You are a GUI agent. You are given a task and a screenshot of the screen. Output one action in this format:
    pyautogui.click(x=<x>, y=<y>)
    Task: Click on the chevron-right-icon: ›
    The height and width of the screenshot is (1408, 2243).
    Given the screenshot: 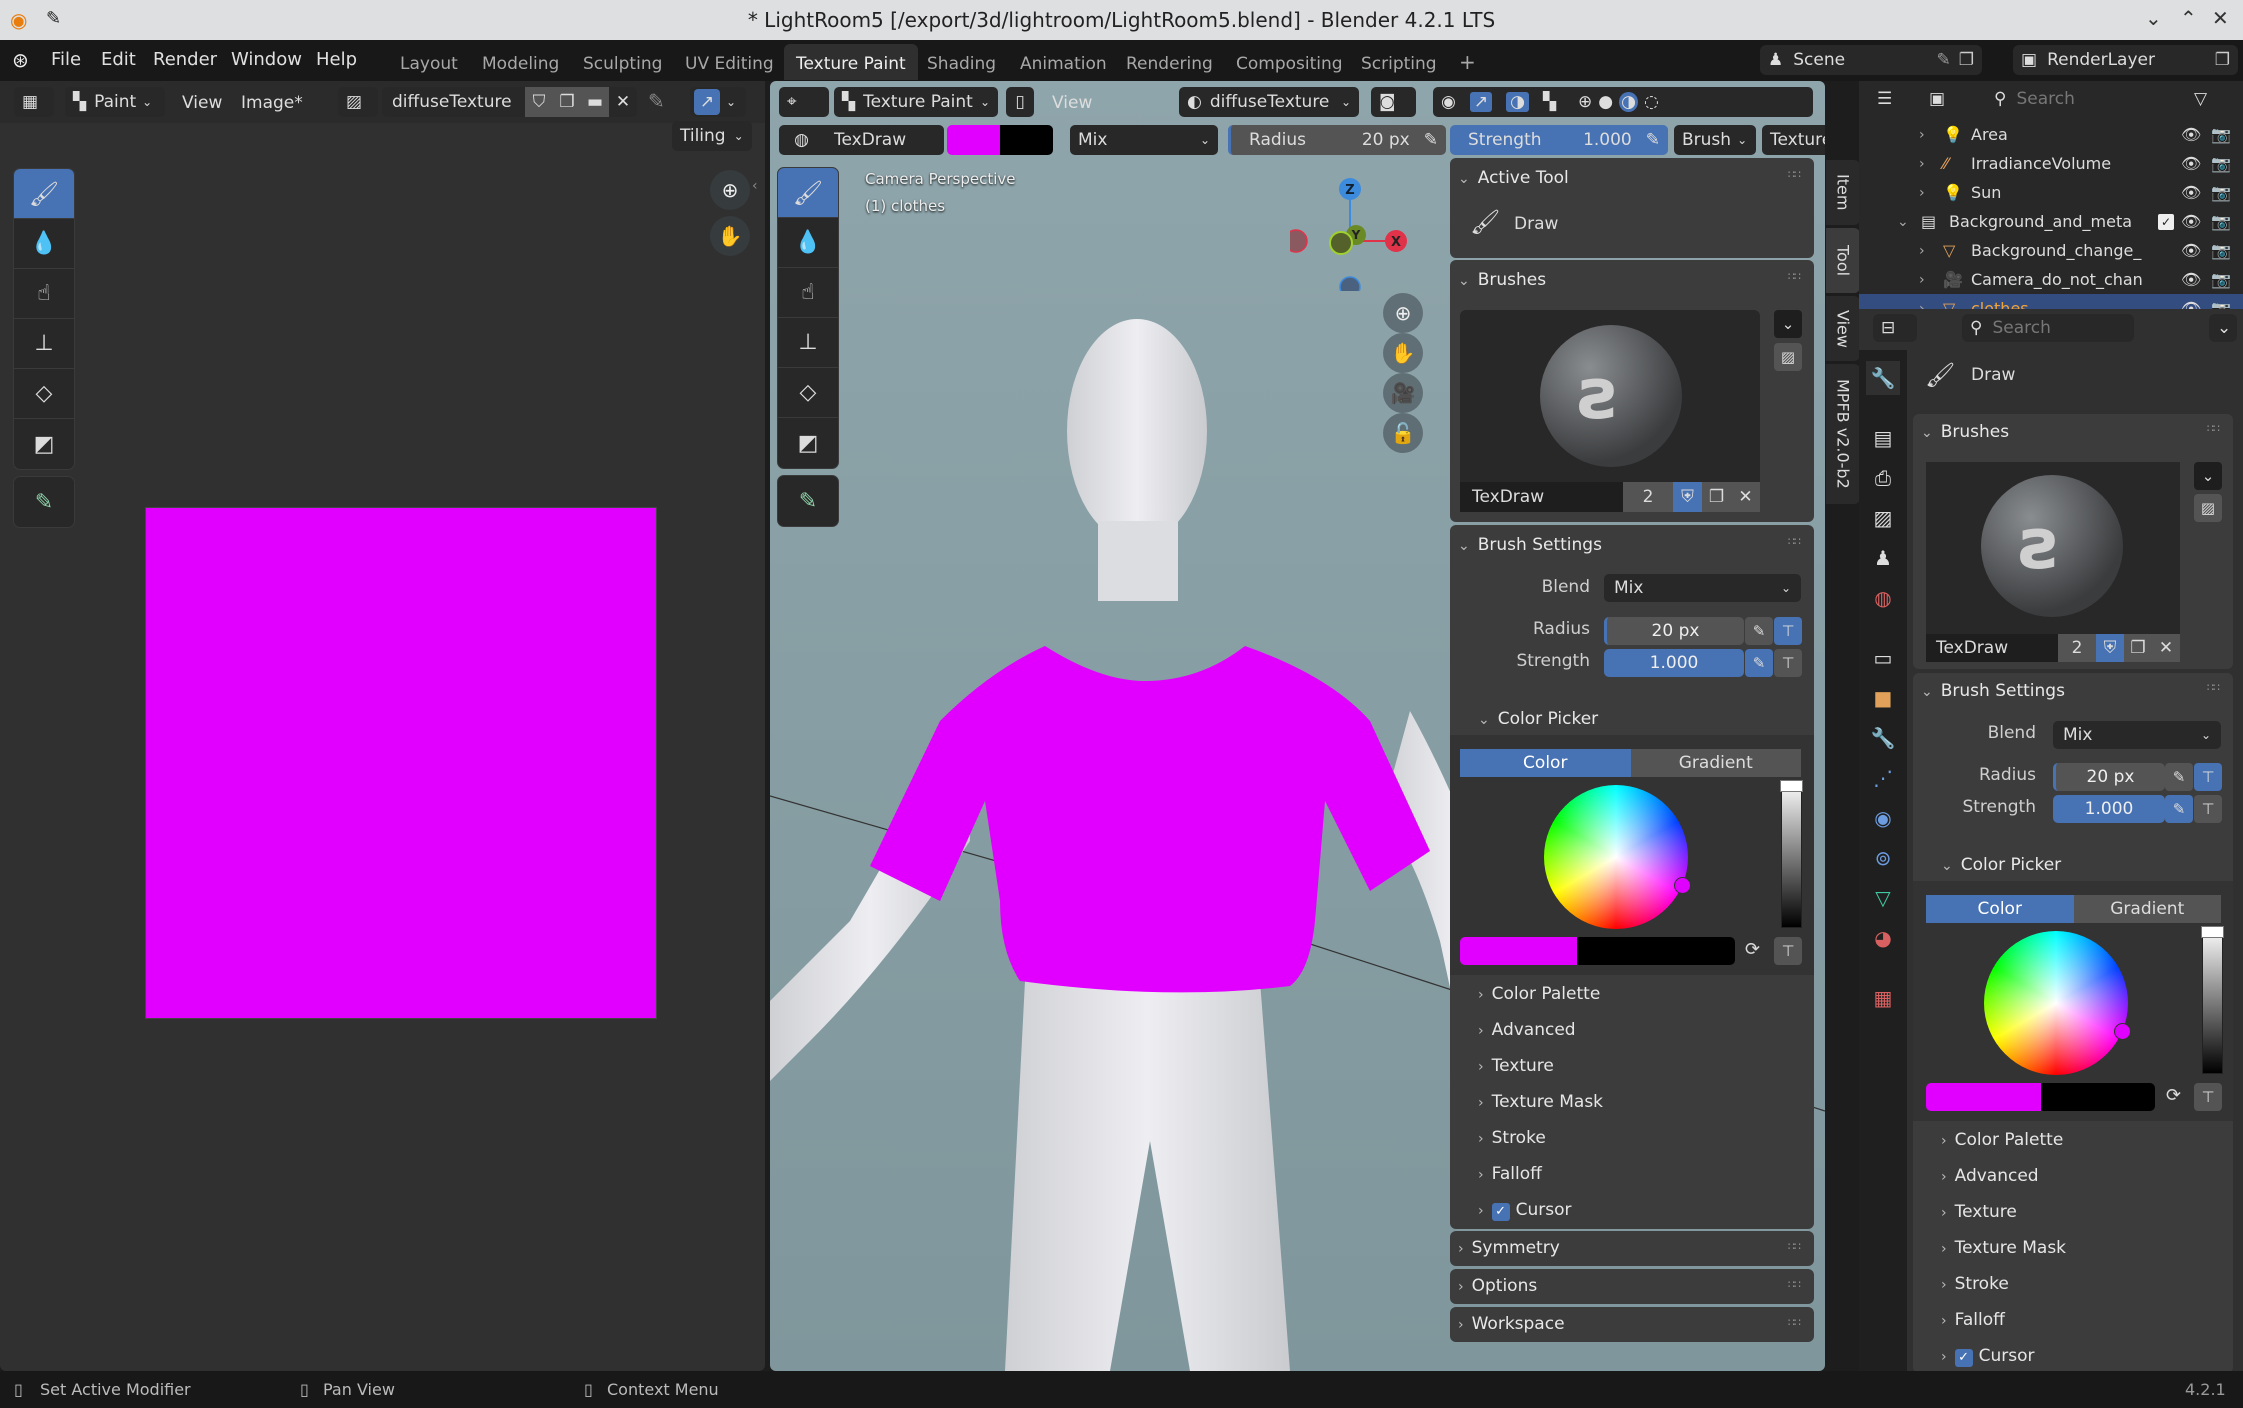 What is the action you would take?
    pyautogui.click(x=1922, y=135)
    